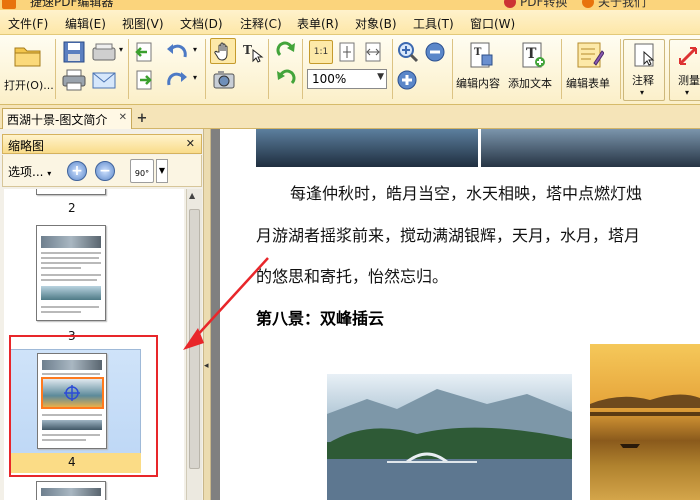  Describe the element at coordinates (320, 318) in the screenshot. I see `section-heading: 第八景：双峰插云` at that location.